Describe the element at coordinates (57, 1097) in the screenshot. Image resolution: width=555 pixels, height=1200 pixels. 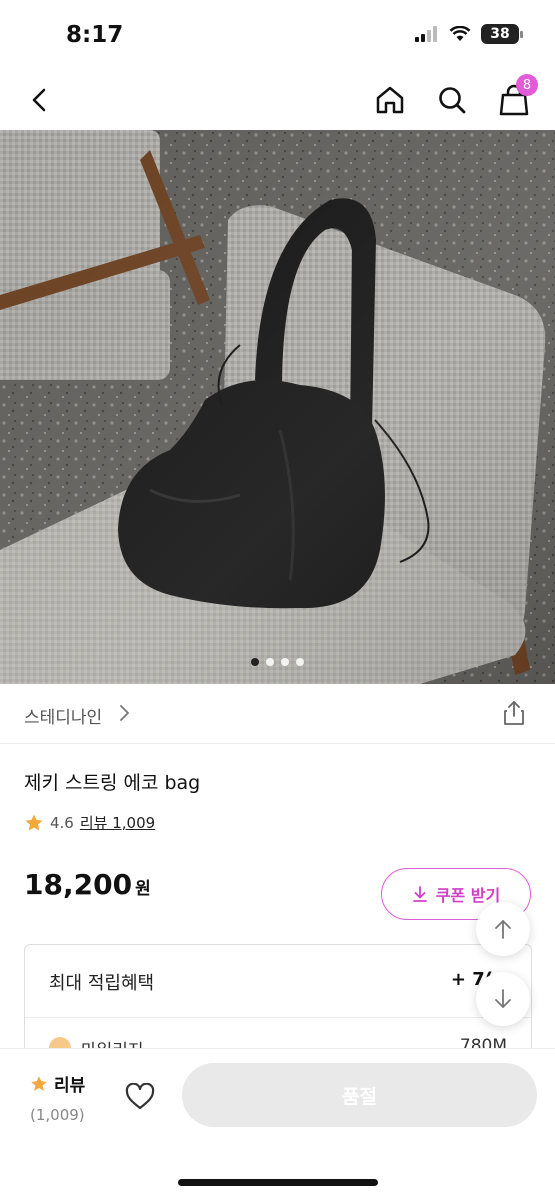
I see `review-summary-button: 리뷰 (1,009)` at that location.